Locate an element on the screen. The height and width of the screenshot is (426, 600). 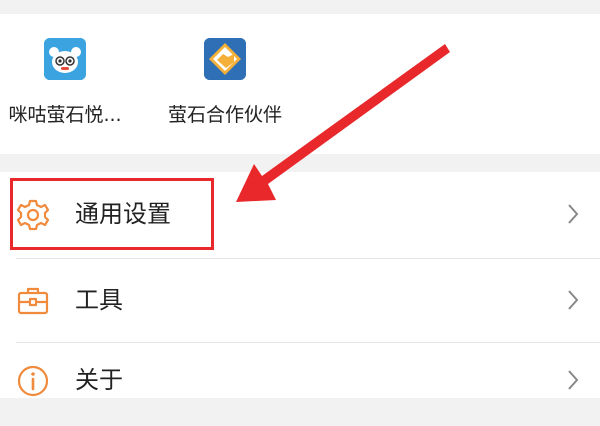
toolbox-icon is located at coordinates (33, 301).